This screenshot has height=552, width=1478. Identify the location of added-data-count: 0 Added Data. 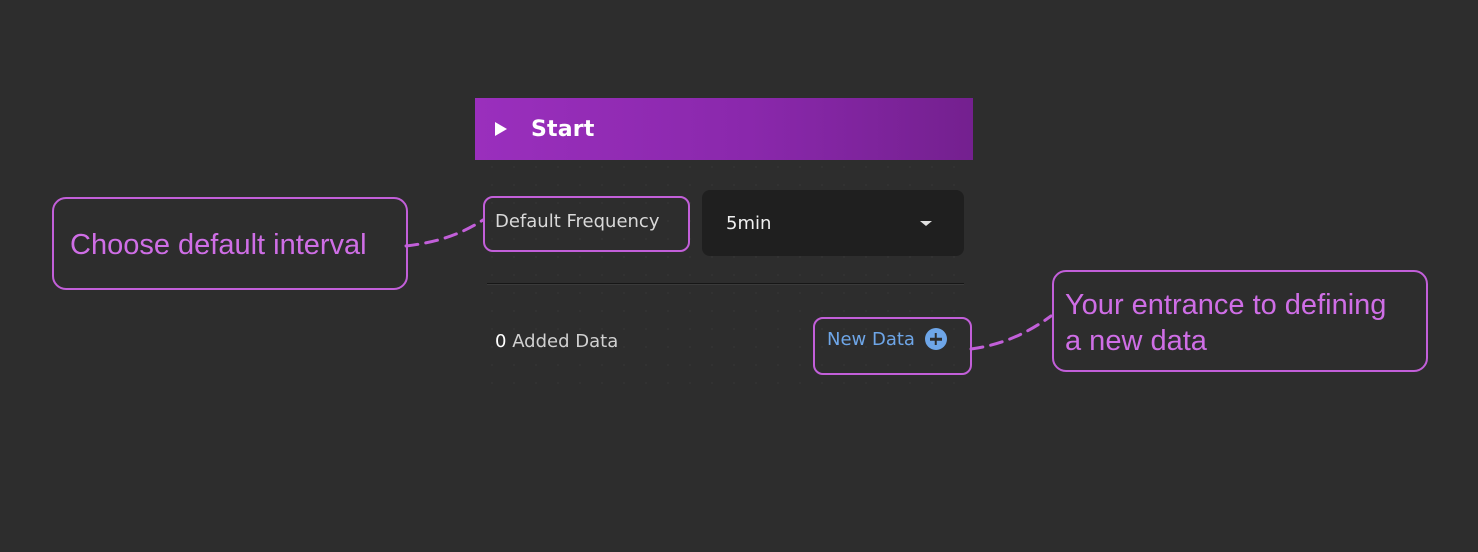
(556, 341).